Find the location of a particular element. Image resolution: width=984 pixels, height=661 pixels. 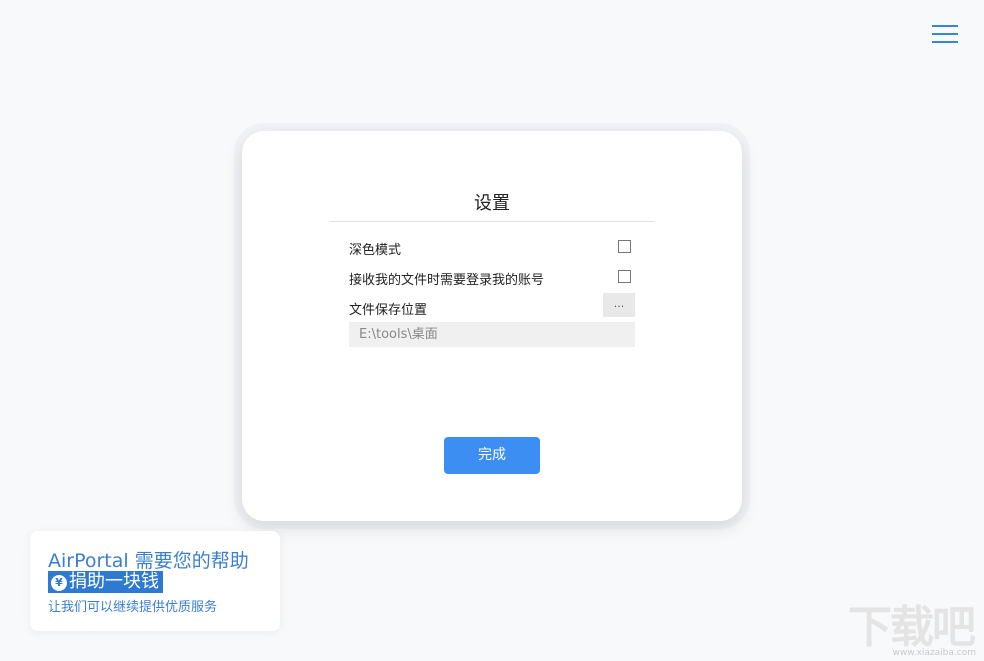

dark-mode-label: 深色模式 is located at coordinates (375, 250).